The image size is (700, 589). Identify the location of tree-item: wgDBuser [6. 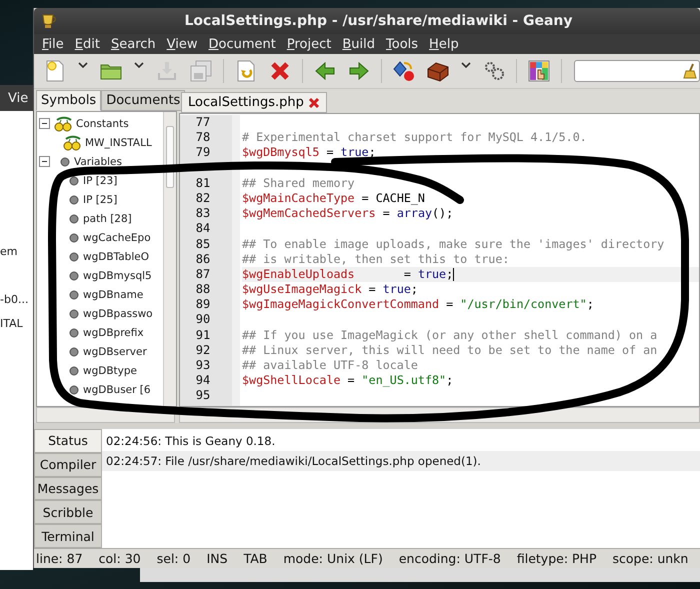
(117, 390).